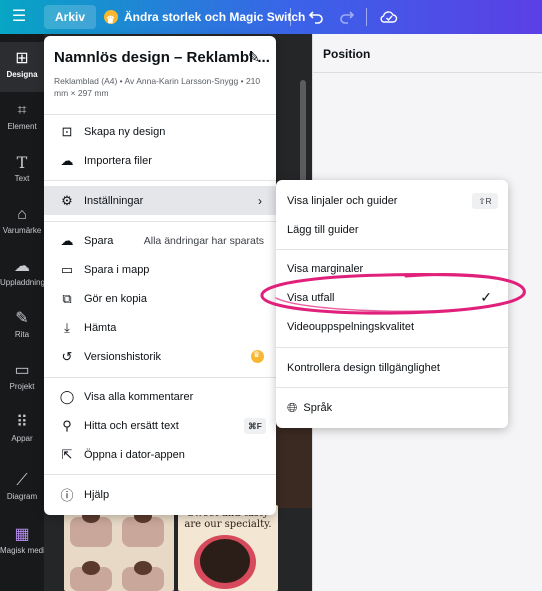  I want to click on rail-item-draw: ✎ Rita, so click(22, 327).